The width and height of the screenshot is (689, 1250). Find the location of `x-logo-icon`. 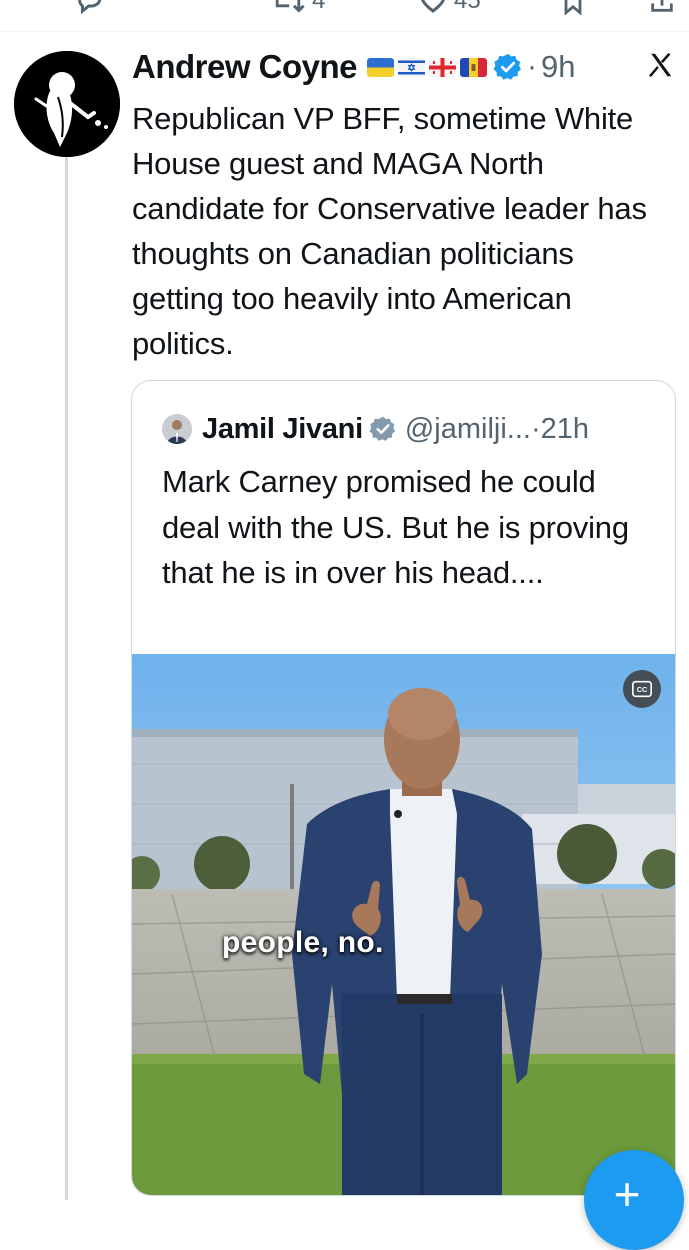

x-logo-icon is located at coordinates (661, 66).